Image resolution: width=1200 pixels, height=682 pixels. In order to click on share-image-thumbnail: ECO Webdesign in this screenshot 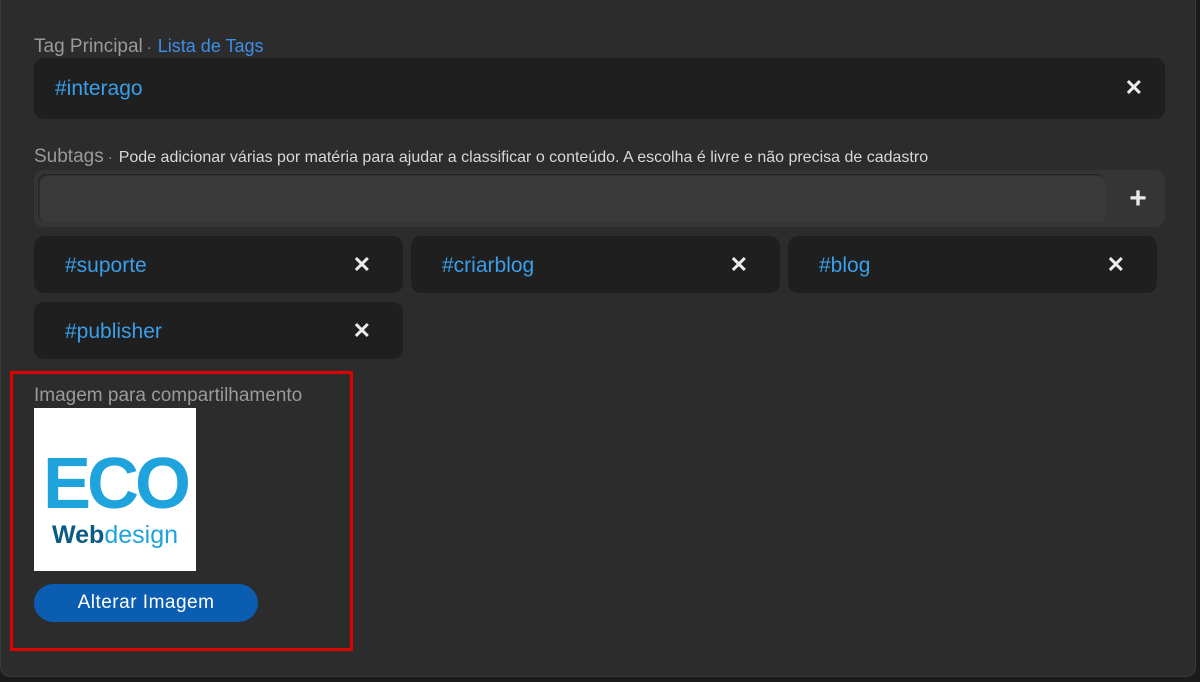, I will do `click(115, 489)`.